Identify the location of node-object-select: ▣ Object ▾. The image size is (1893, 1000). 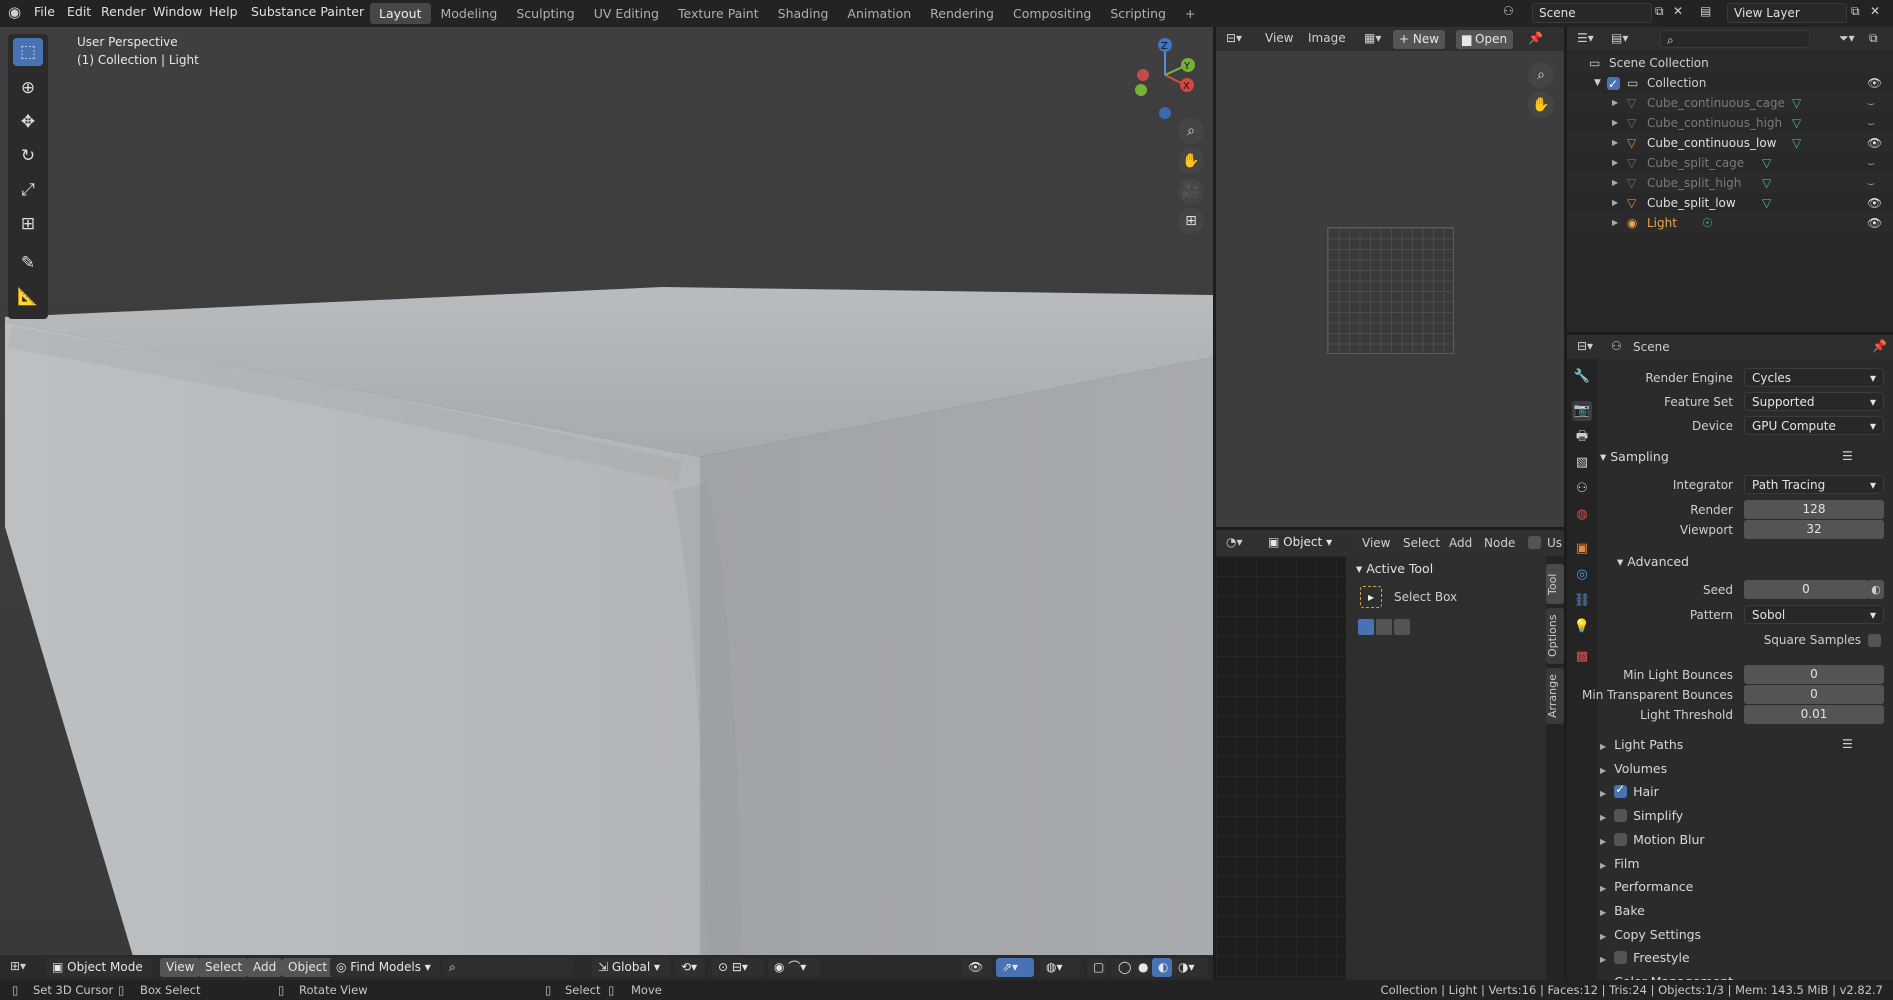
(1307, 542).